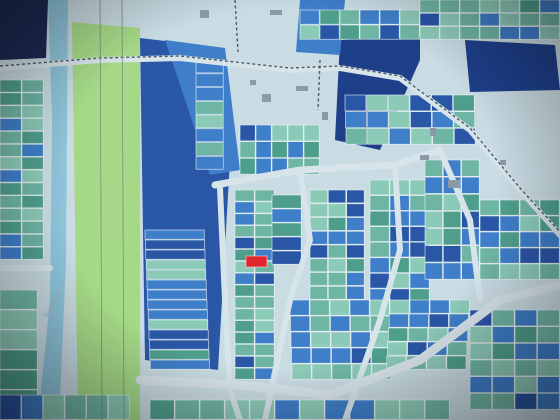 The image size is (560, 420). I want to click on dark-parcel-corner, so click(24, 30).